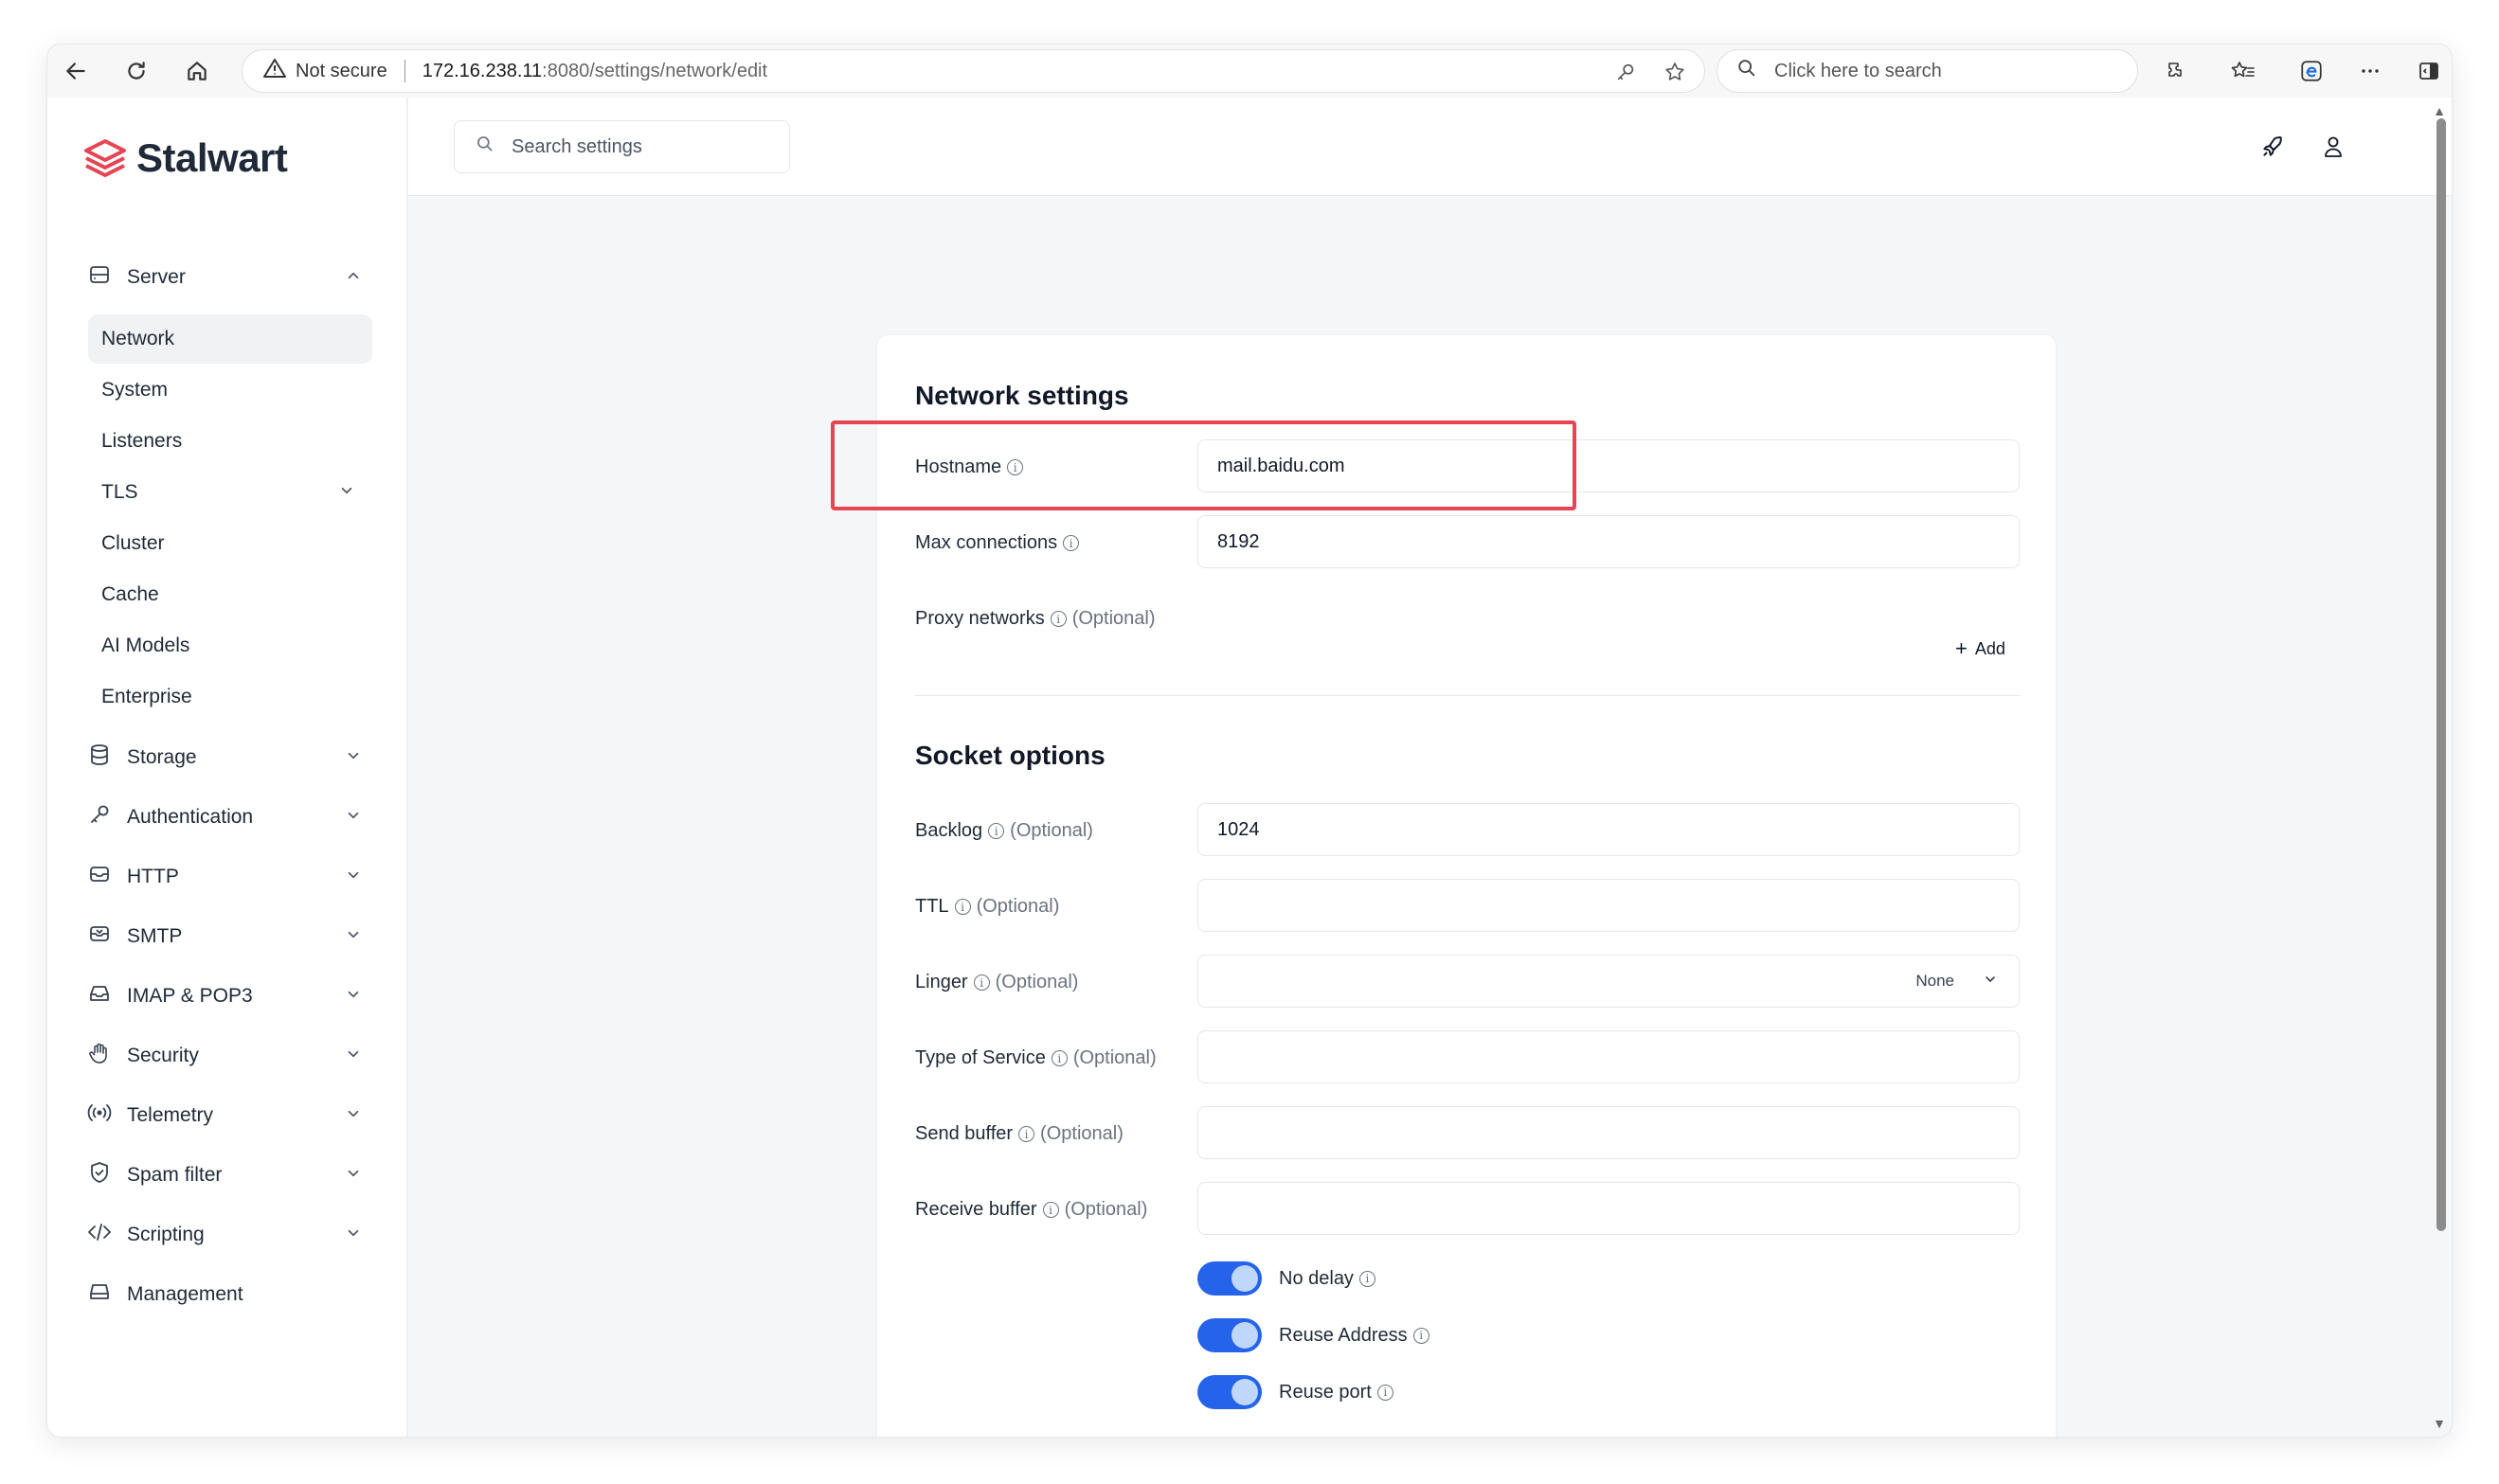  Describe the element at coordinates (1245, 1335) in the screenshot. I see `toggle-knob` at that location.